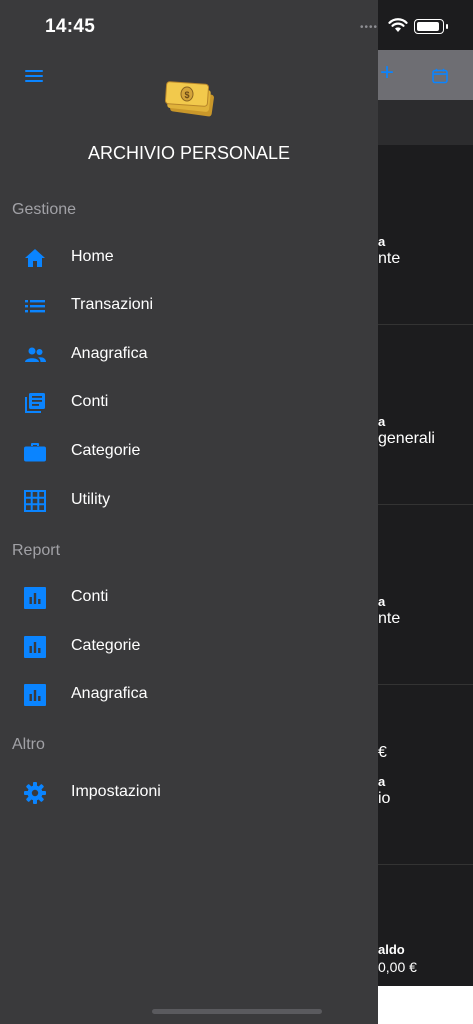 The height and width of the screenshot is (1024, 473). Describe the element at coordinates (44, 209) in the screenshot. I see `section-header-gestione: Gestione` at that location.